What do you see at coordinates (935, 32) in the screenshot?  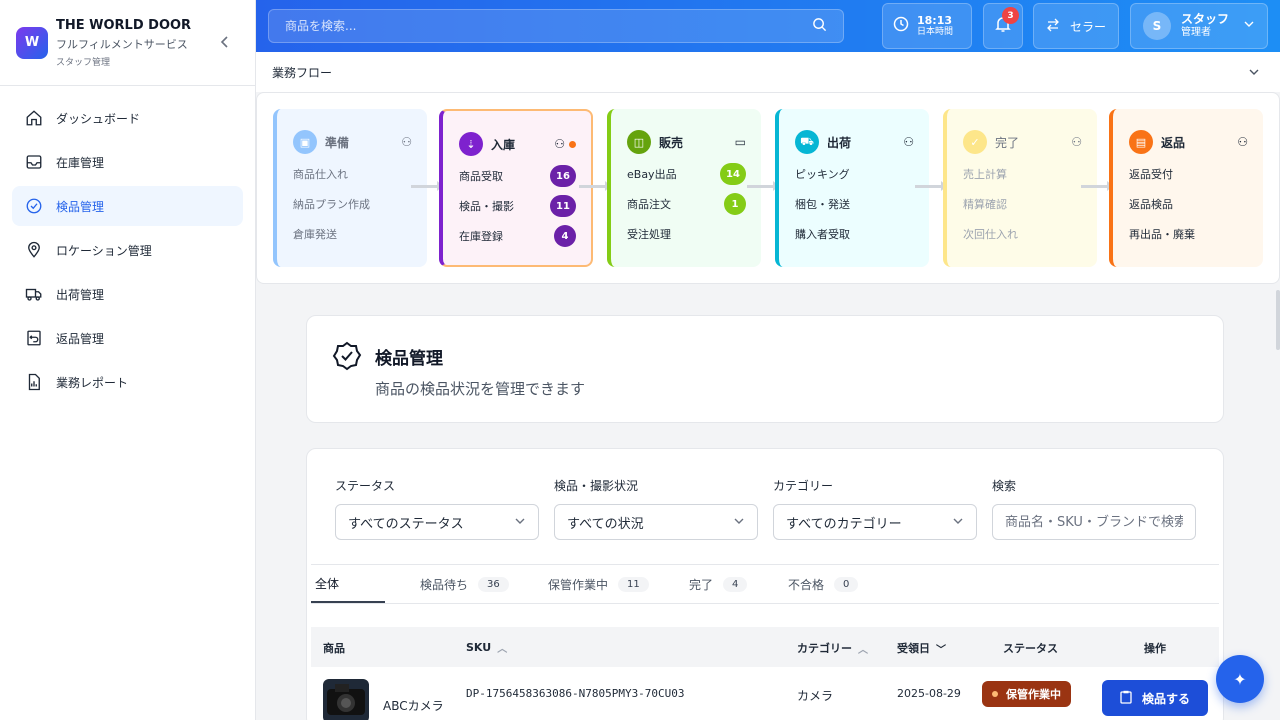 I see `clock-timezone: 日本時間` at bounding box center [935, 32].